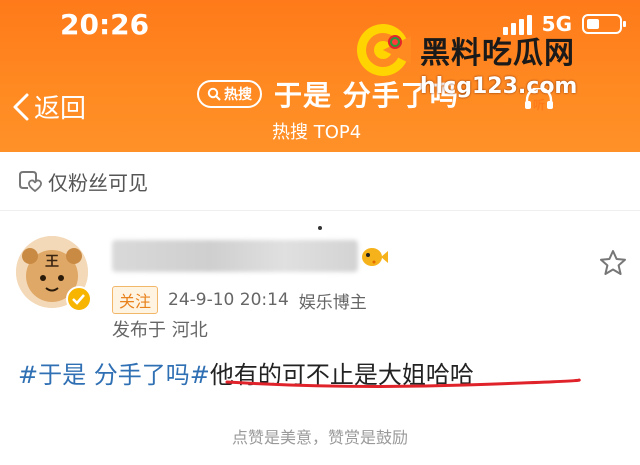 This screenshot has width=640, height=465. Describe the element at coordinates (539, 99) in the screenshot. I see `listen-button: 听` at that location.